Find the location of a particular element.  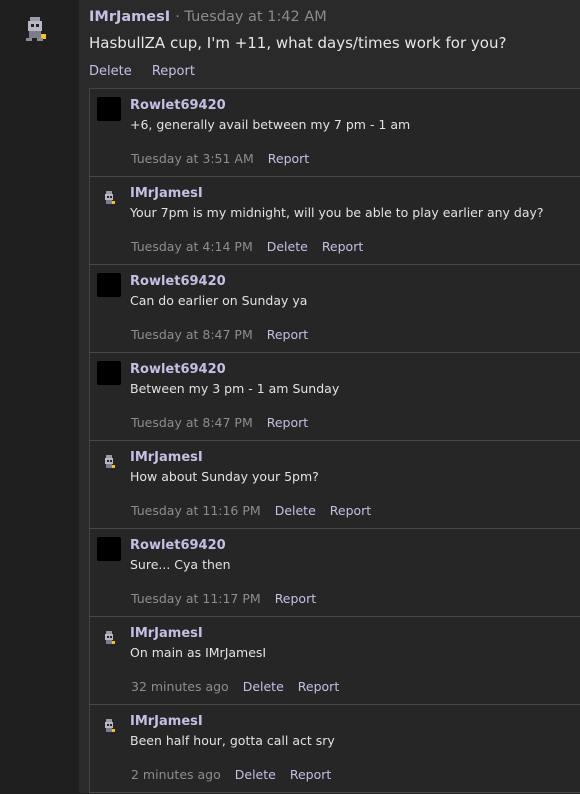

post-author: IMrJamesI is located at coordinates (129, 17).